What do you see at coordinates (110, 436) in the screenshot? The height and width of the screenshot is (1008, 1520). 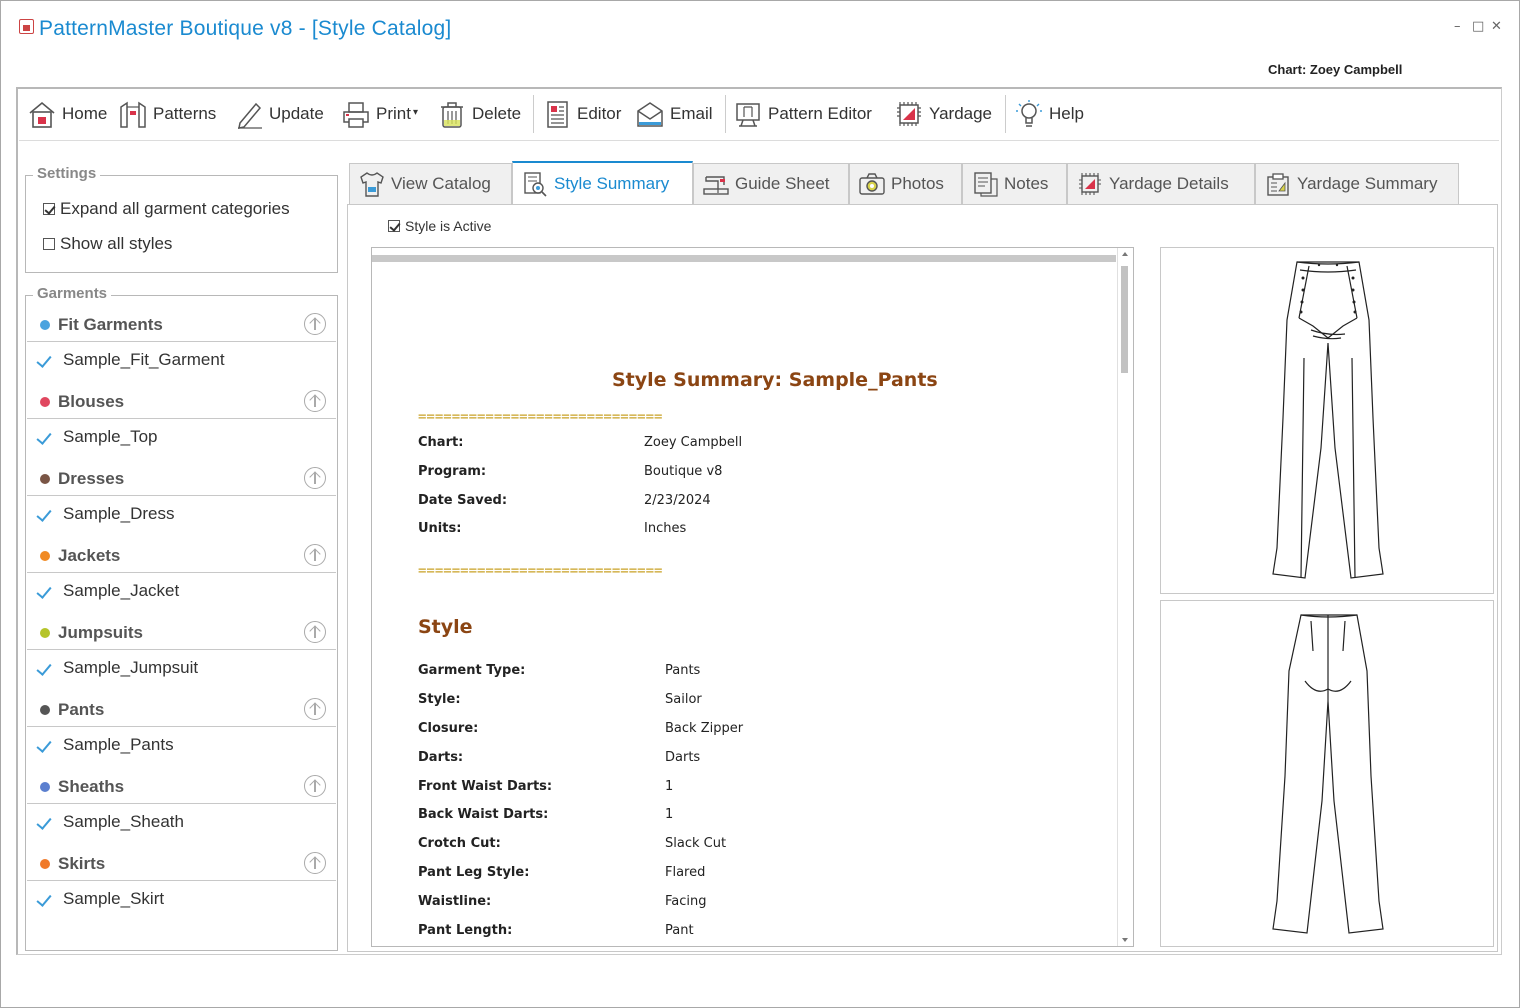 I see `list-item-label: Sample_Top` at bounding box center [110, 436].